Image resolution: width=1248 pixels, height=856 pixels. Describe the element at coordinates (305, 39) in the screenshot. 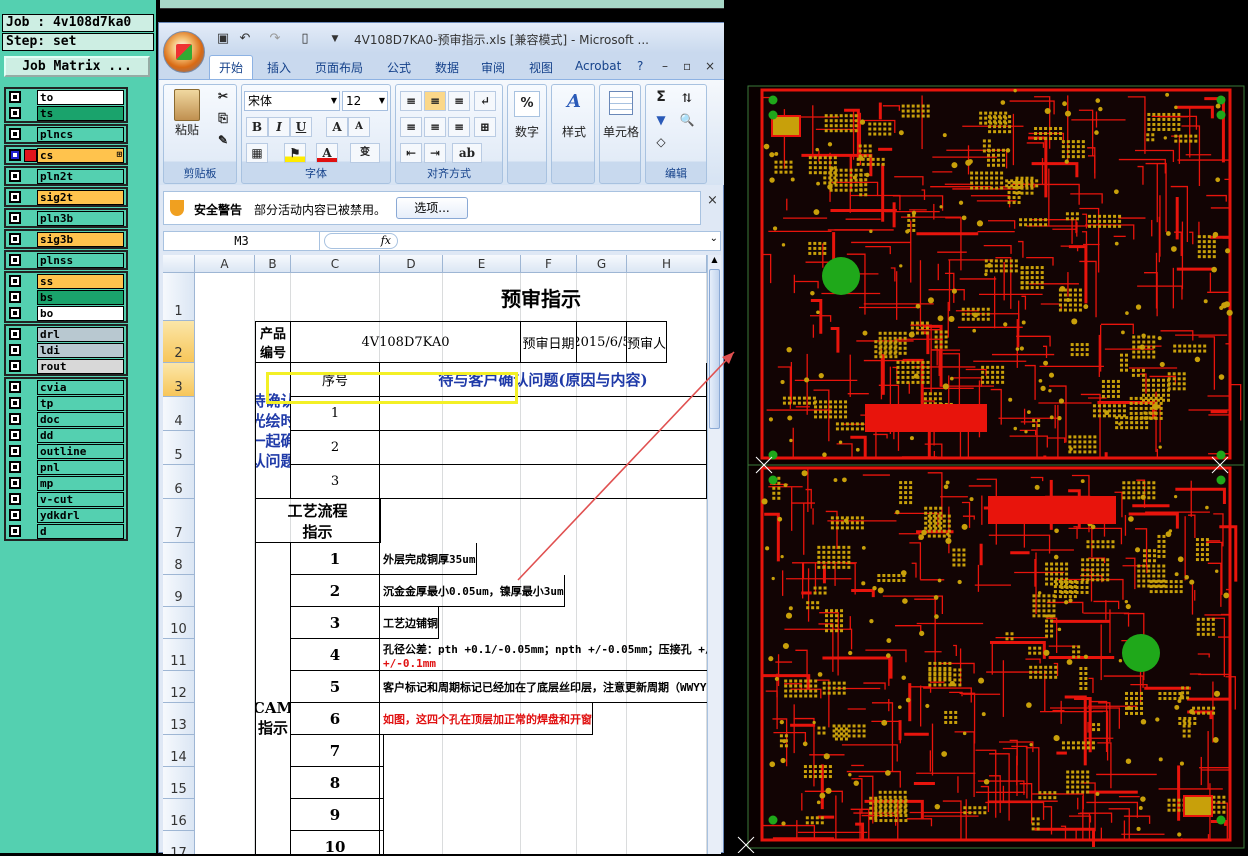

I see `new-doc-icon: ▯` at that location.